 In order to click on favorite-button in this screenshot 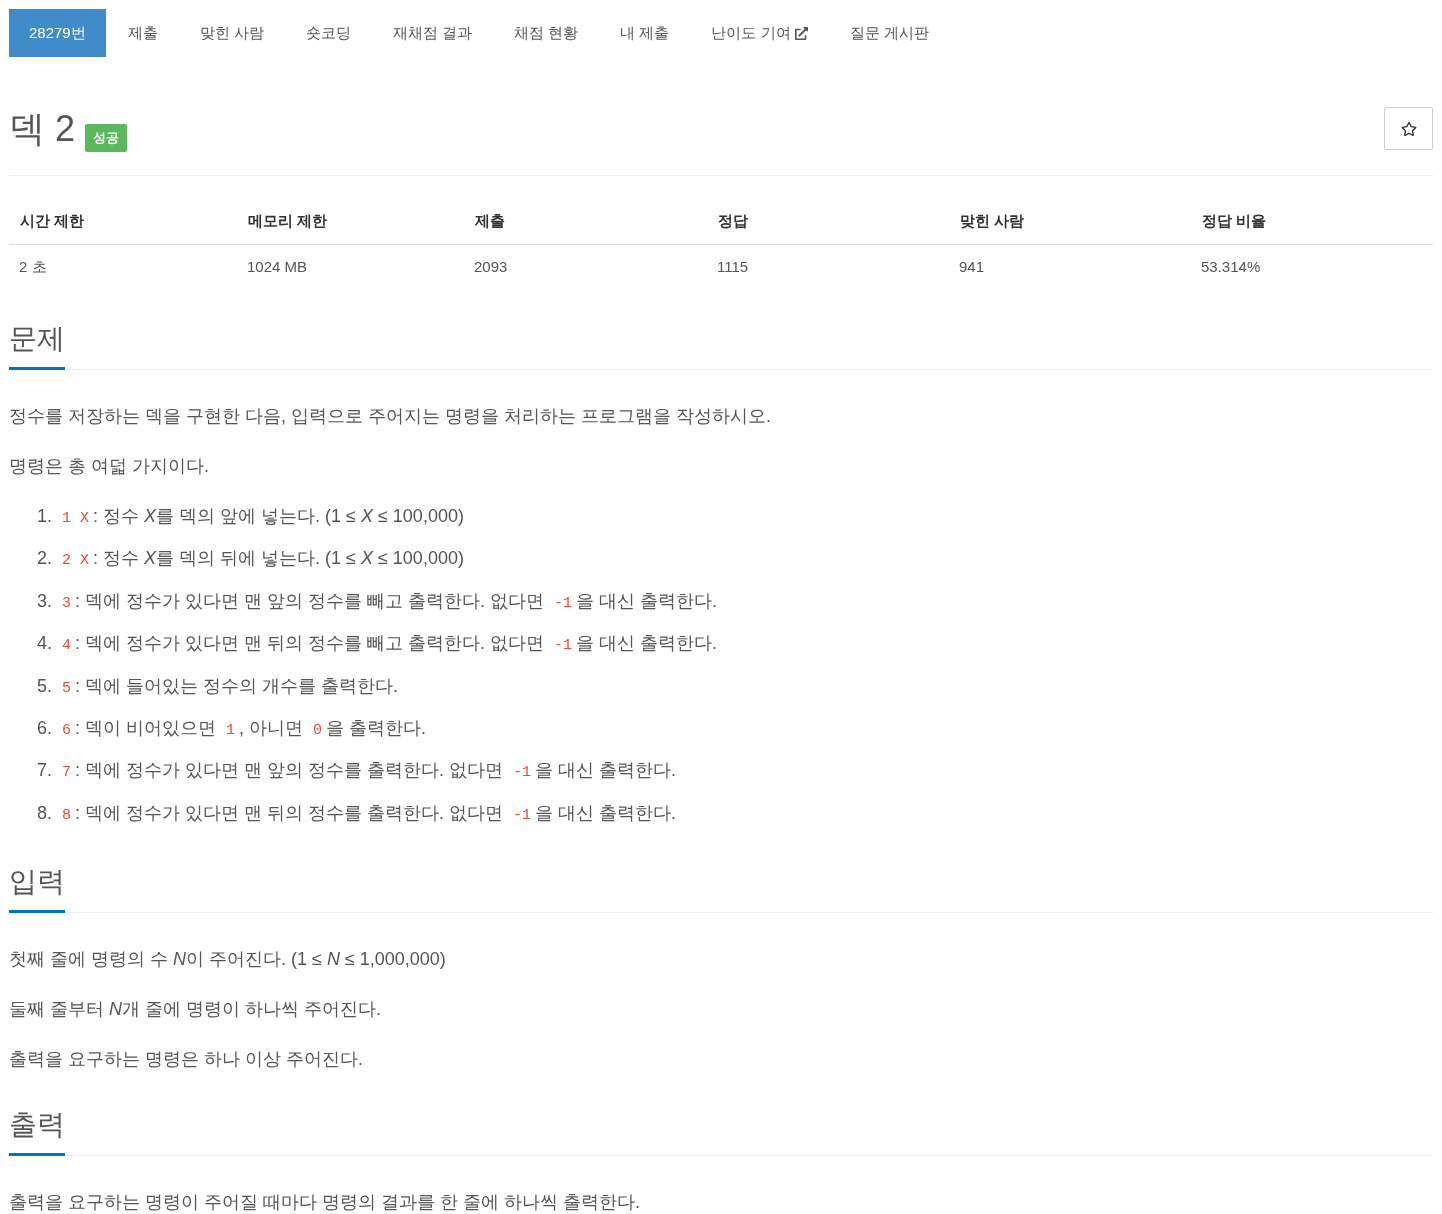, I will do `click(1408, 128)`.